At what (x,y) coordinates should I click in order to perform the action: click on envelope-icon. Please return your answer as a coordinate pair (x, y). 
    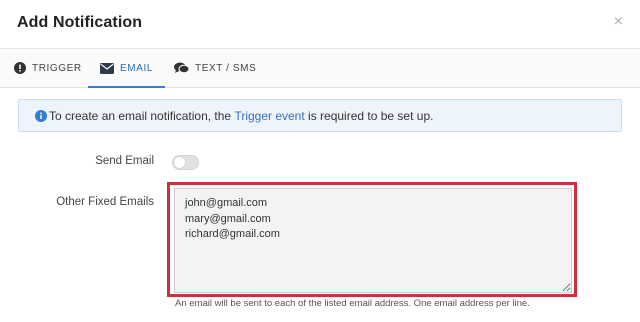
    Looking at the image, I should click on (107, 68).